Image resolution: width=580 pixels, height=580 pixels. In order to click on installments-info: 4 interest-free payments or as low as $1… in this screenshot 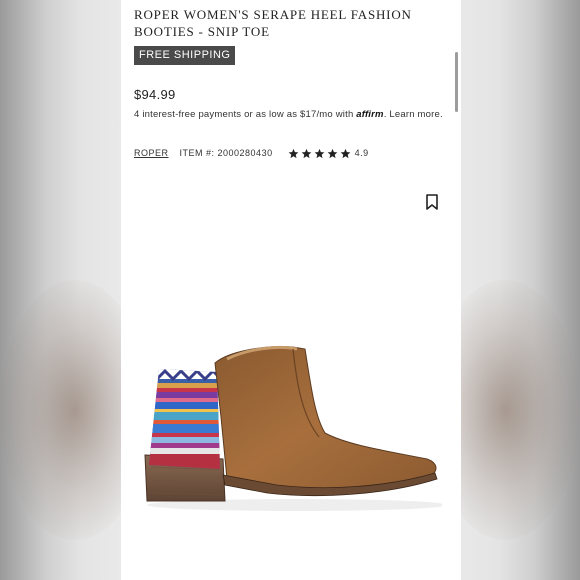, I will do `click(293, 114)`.